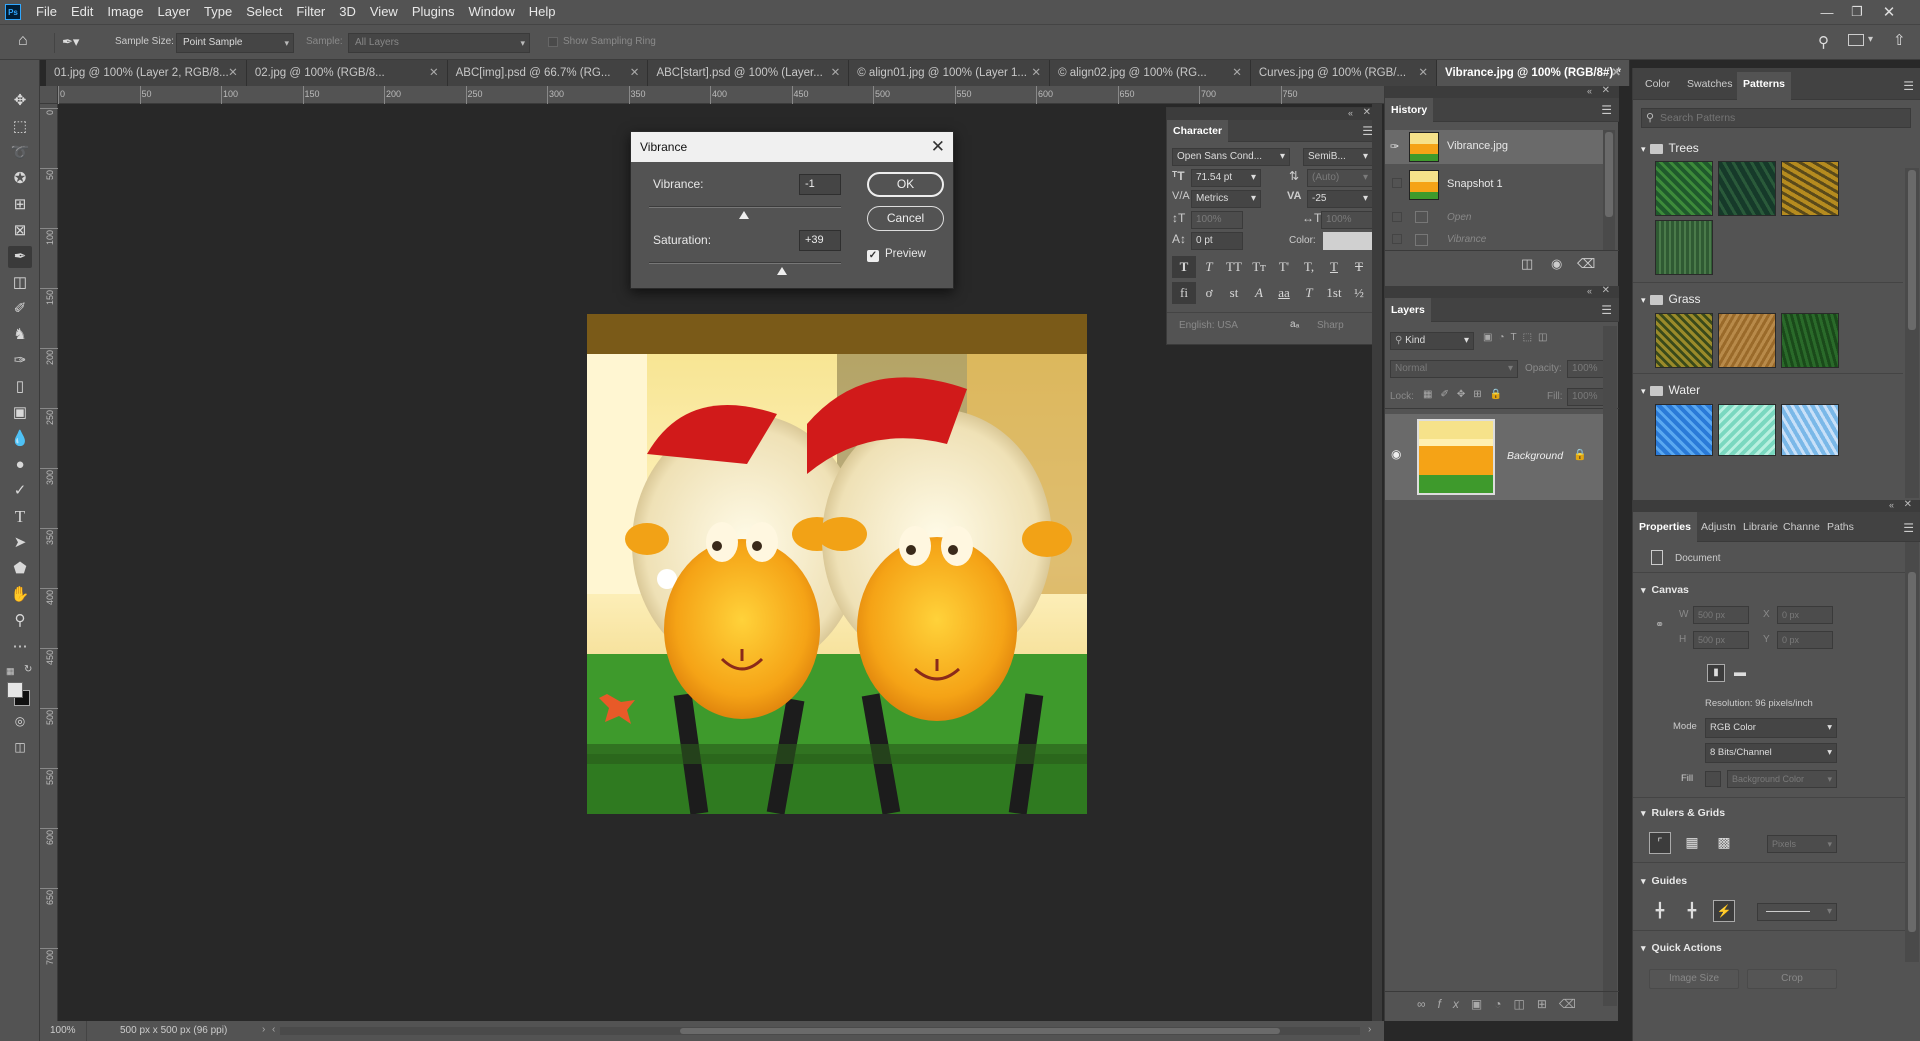 The image size is (1920, 1041). Describe the element at coordinates (548, 73) in the screenshot. I see `tab-abc-img: ABC[img].psd @ 66.7% (RG... ✕` at that location.